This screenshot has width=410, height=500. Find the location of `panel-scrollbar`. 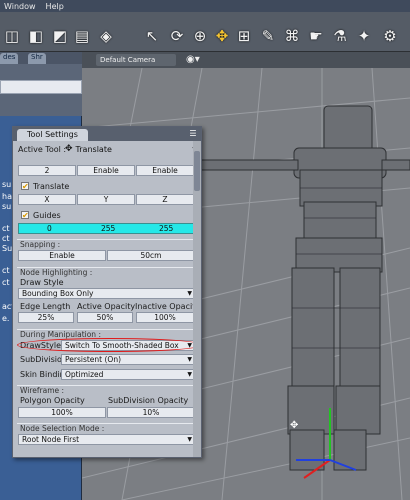

panel-scrollbar is located at coordinates (197, 299).